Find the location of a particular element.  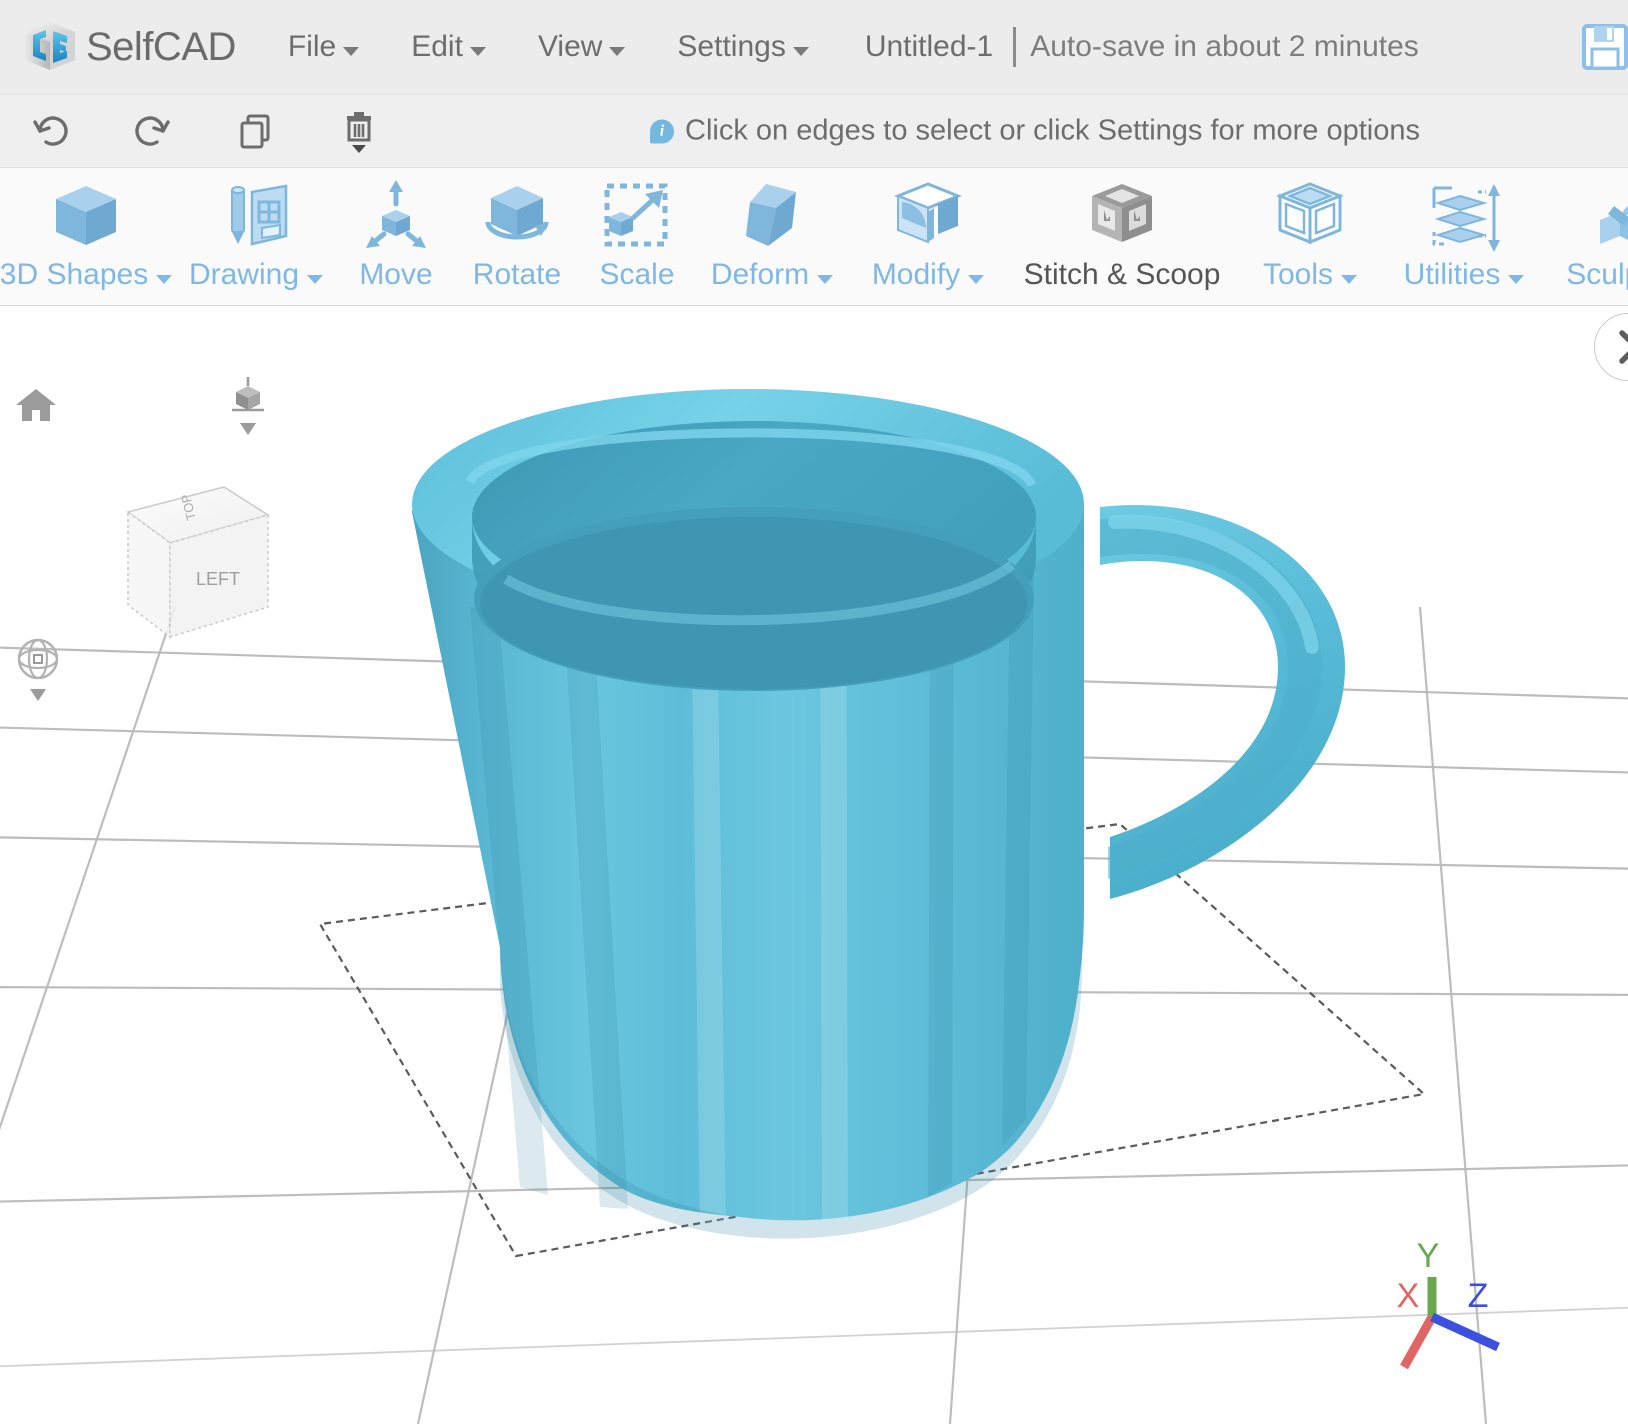

ribbon-item-scale-label: Scale is located at coordinates (637, 274).